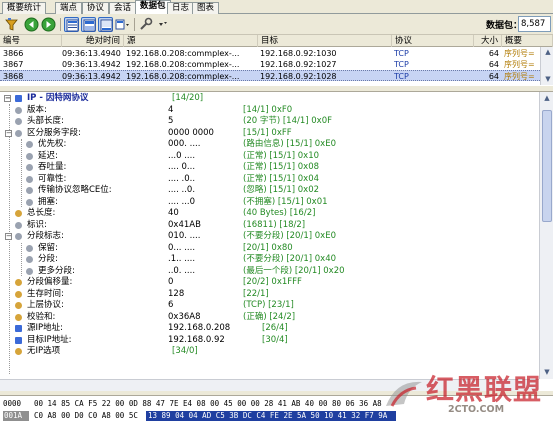 The height and width of the screenshot is (426, 553). What do you see at coordinates (269, 260) in the screenshot?
I see `tree-node: 分段: .1.. .... (不要分段) [20/1] 0x40` at bounding box center [269, 260].